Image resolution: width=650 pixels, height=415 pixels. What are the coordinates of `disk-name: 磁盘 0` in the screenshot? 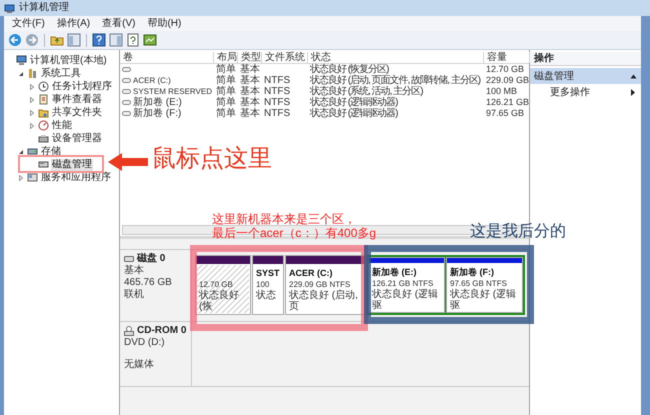 It's located at (151, 258).